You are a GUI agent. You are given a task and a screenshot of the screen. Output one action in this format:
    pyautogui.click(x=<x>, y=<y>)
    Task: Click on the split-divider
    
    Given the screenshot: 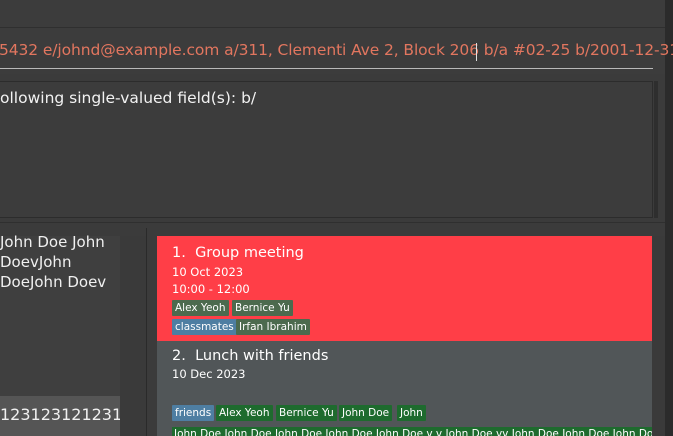 What is the action you would take?
    pyautogui.click(x=146, y=332)
    